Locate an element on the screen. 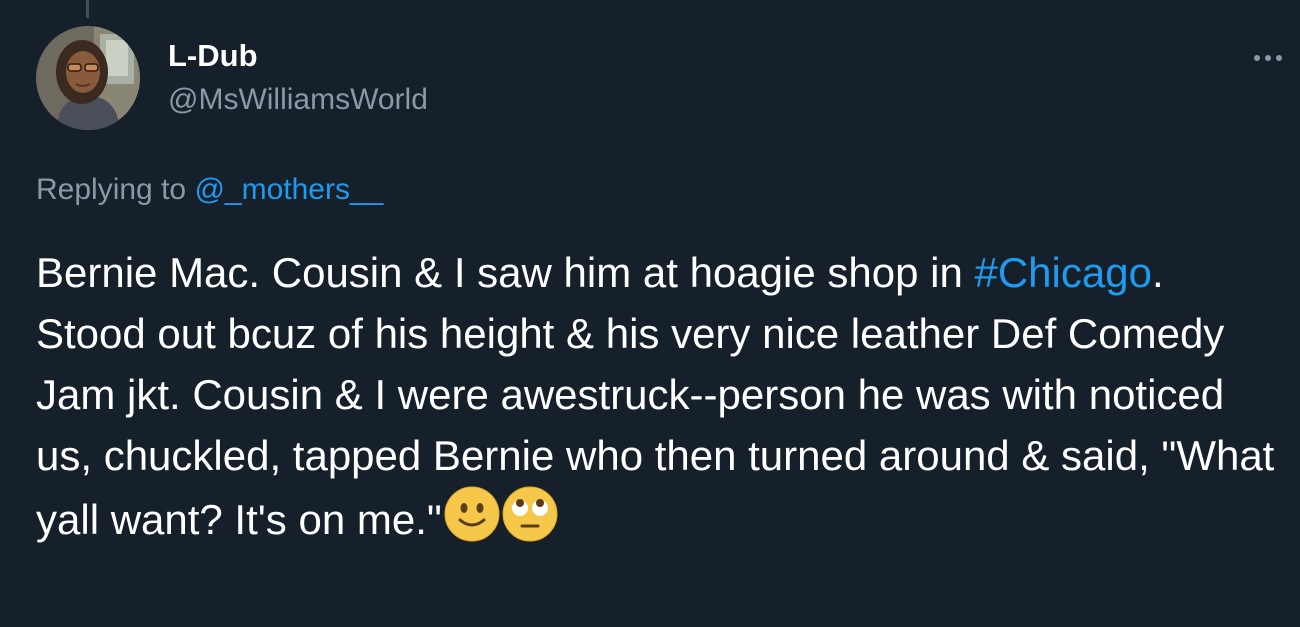 This screenshot has width=1300, height=627. profile-photo-icon is located at coordinates (88, 78).